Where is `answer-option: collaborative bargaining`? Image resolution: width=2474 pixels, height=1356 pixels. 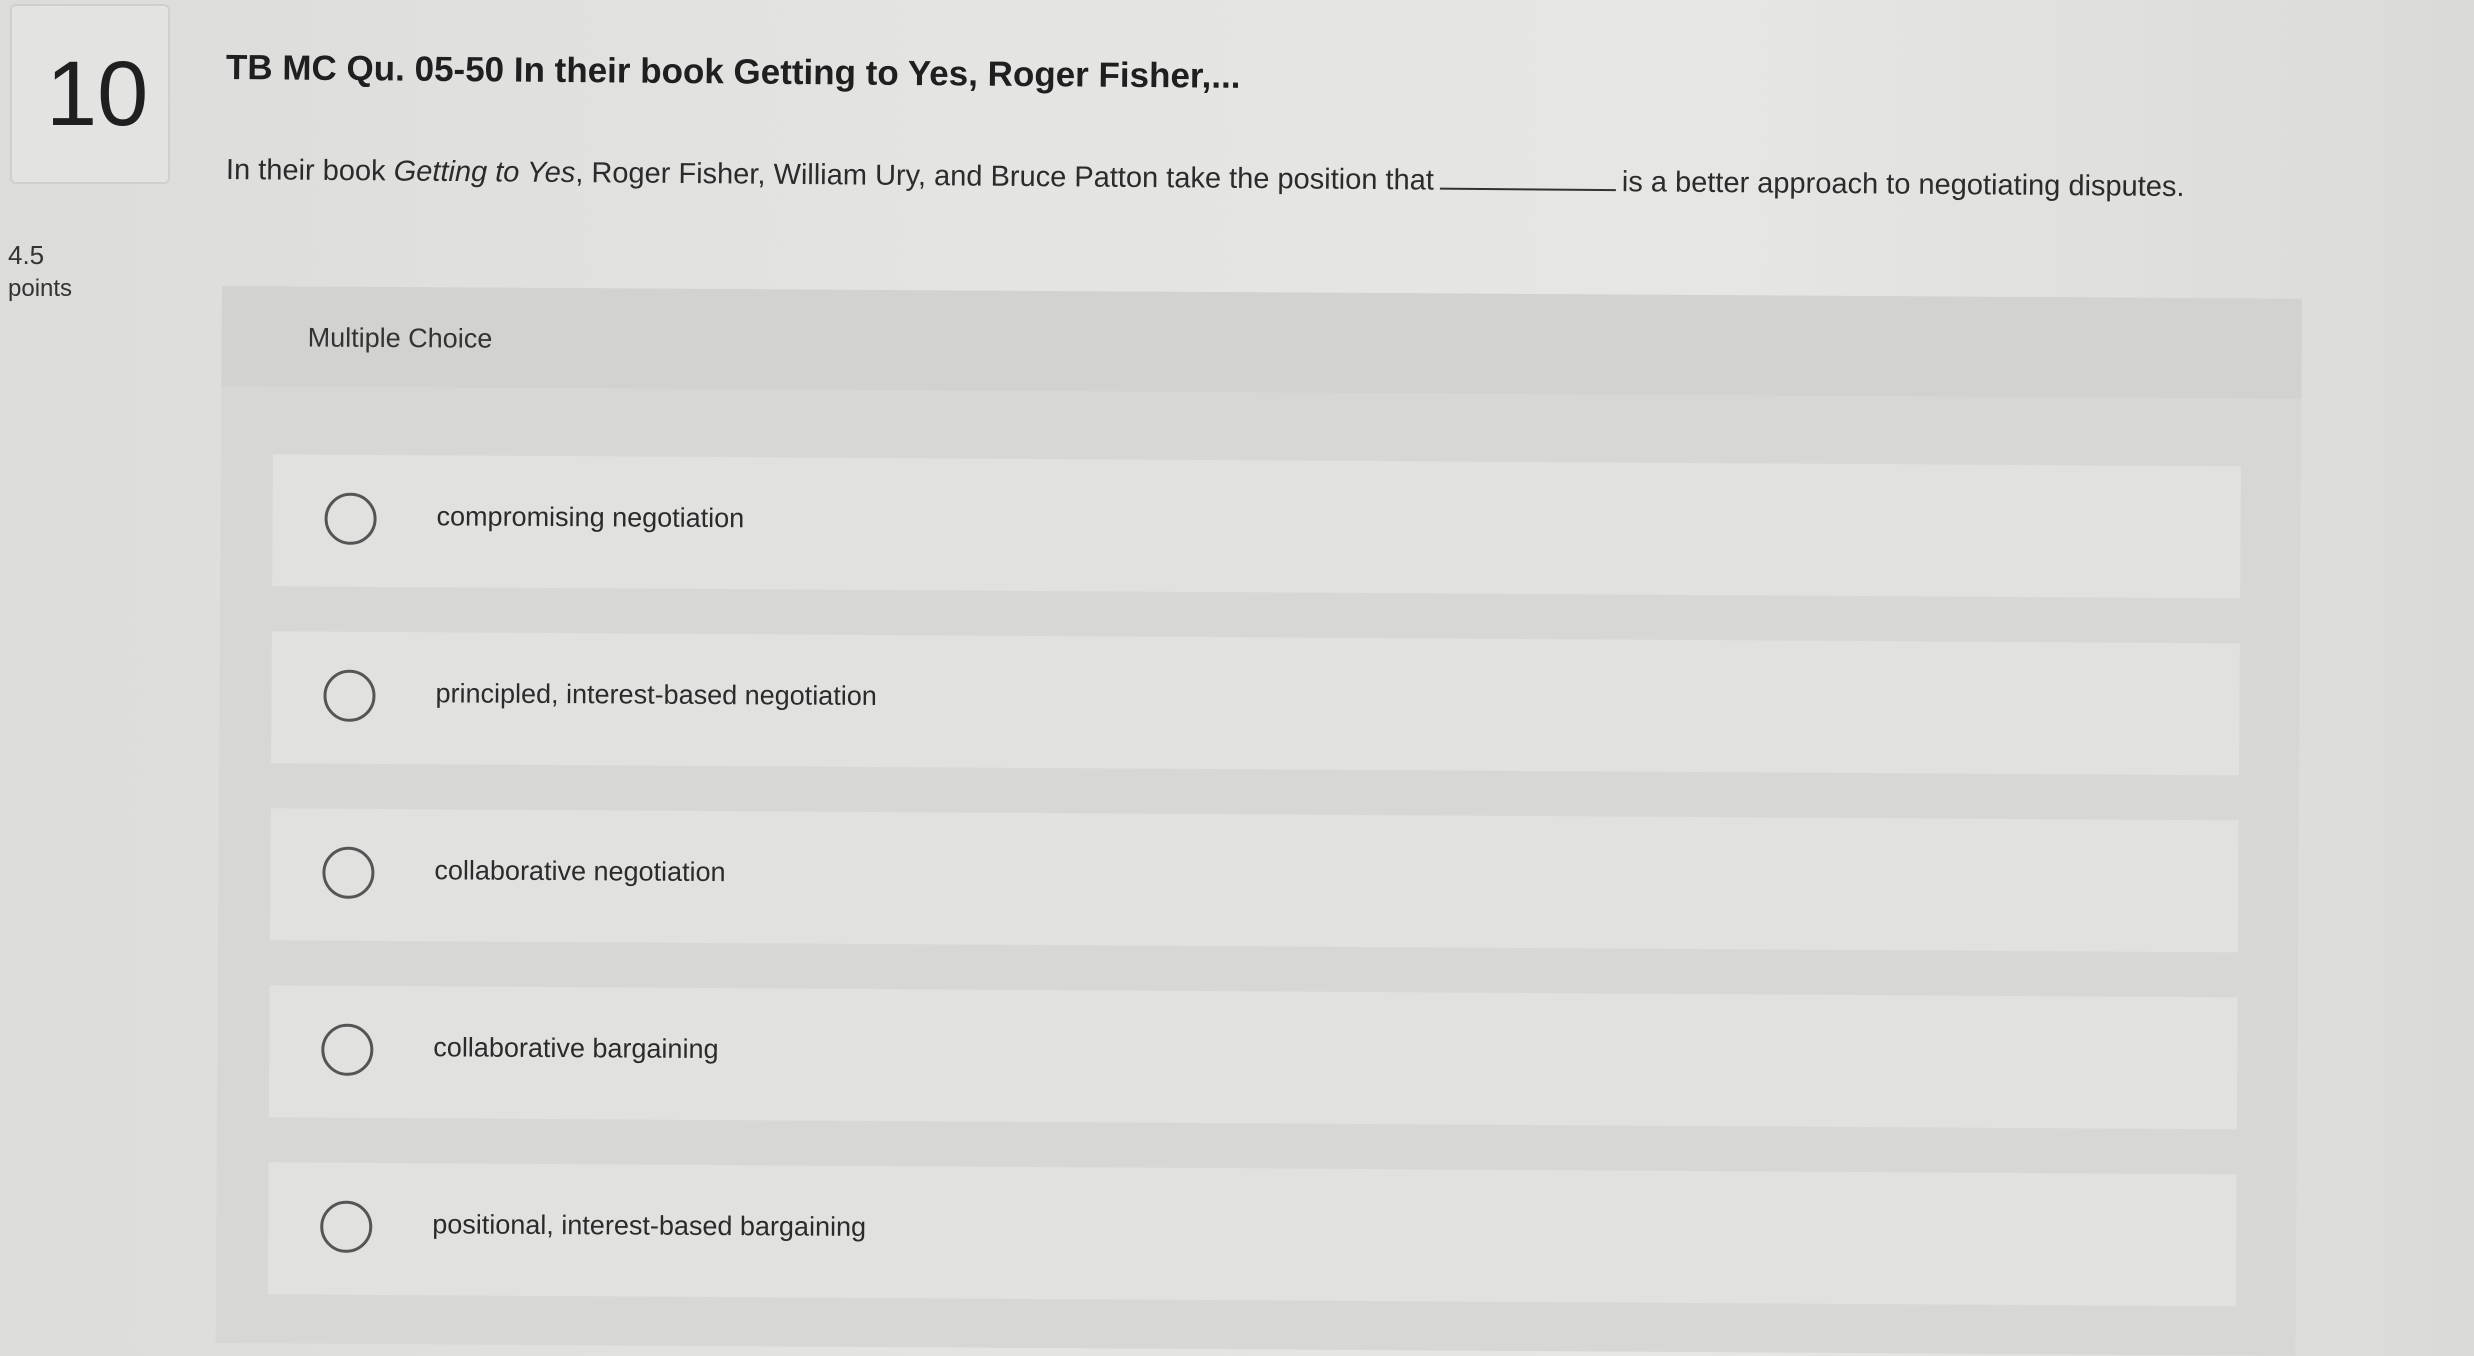
answer-option: collaborative bargaining is located at coordinates (1253, 1057).